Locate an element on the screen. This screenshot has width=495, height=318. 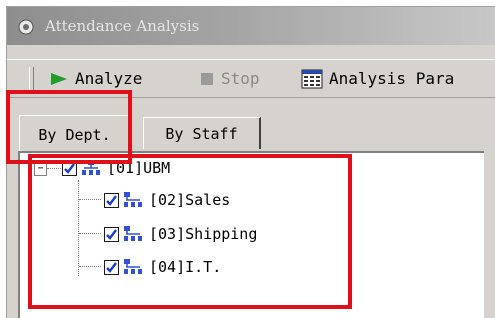
table-settings-icon is located at coordinates (312, 78).